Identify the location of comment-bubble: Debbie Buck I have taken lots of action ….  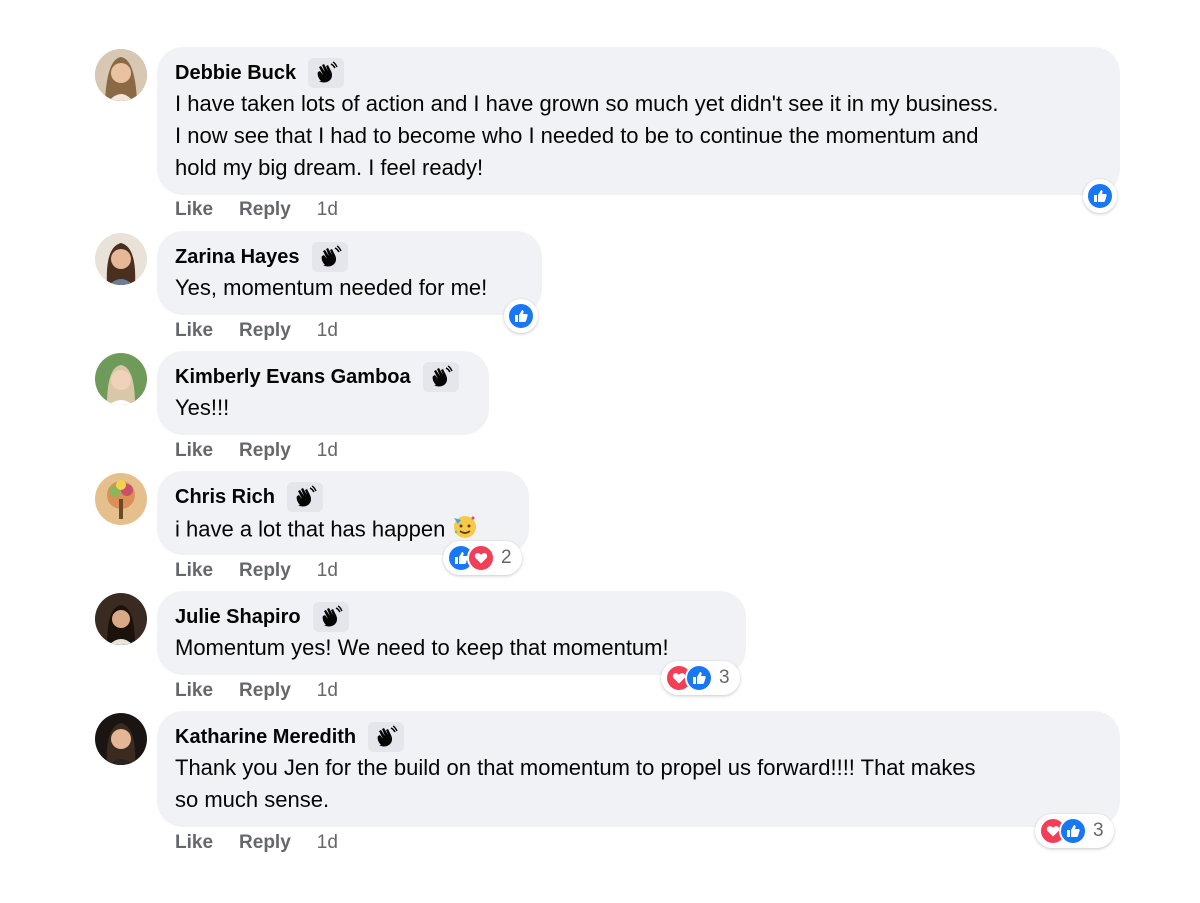
(638, 121).